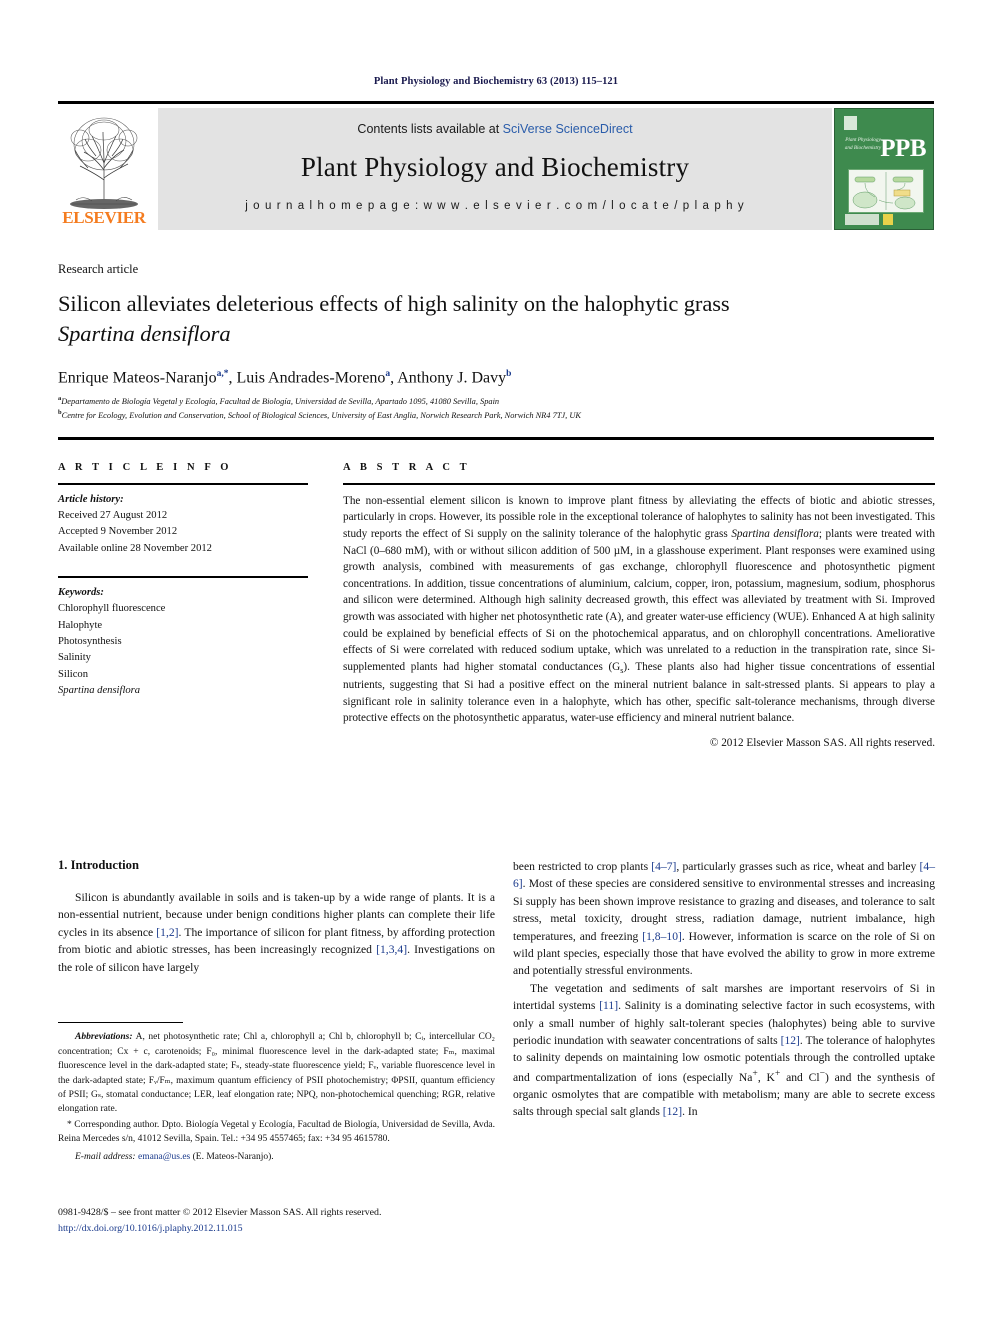 The image size is (992, 1323). Describe the element at coordinates (232, 1156) in the screenshot. I see `email-attribution: (E. Mateos-Naranjo).` at that location.